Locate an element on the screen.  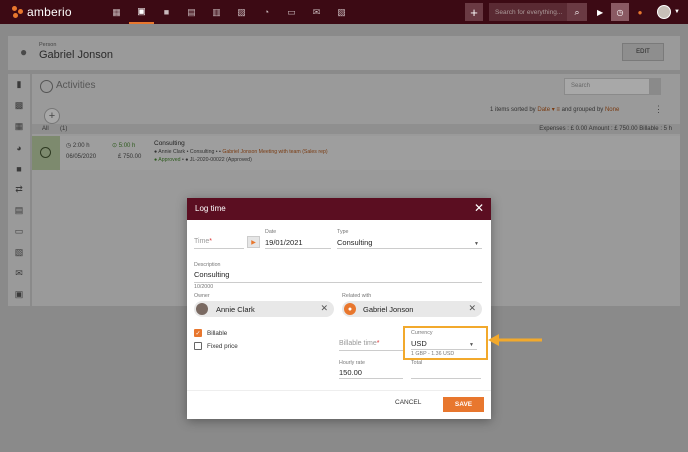
add-activity-button: + is located at coordinates (52, 116).